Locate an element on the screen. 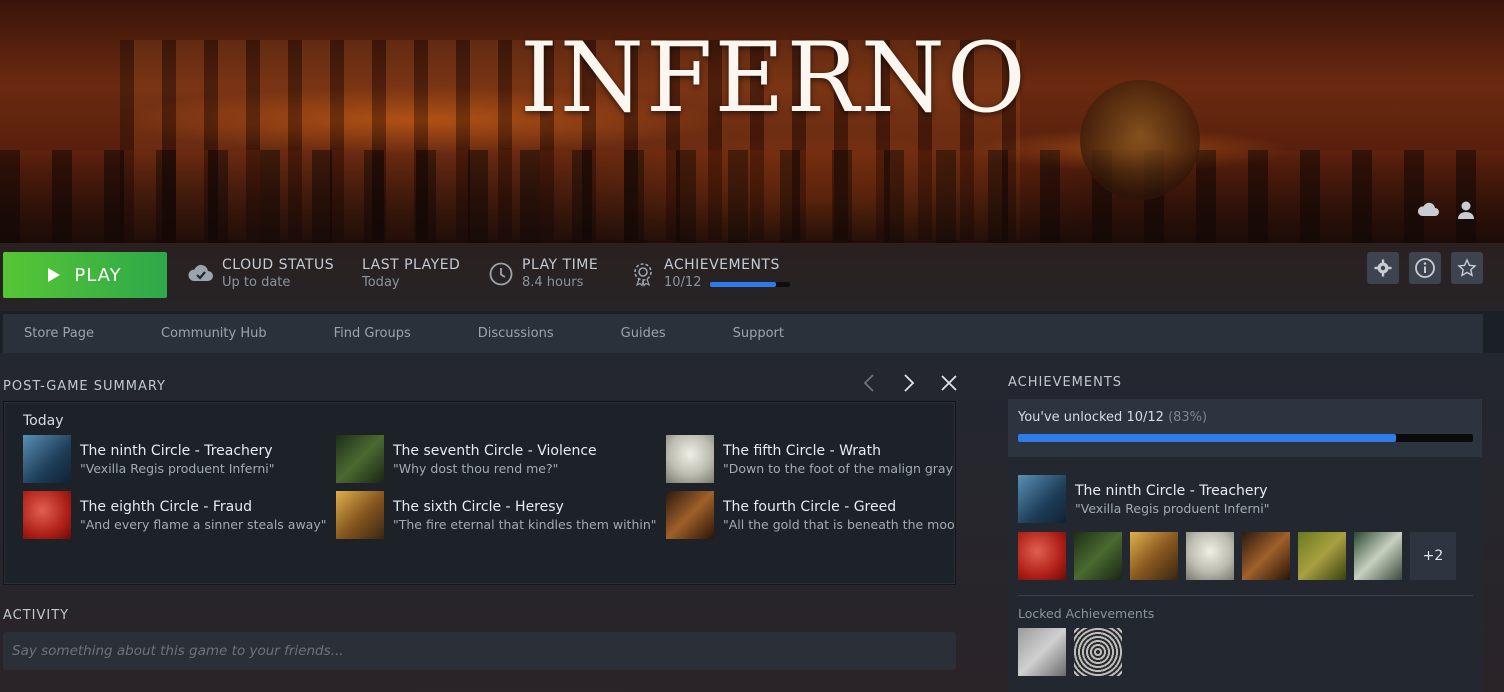 The height and width of the screenshot is (692, 1504). last-played-value: Today is located at coordinates (381, 282).